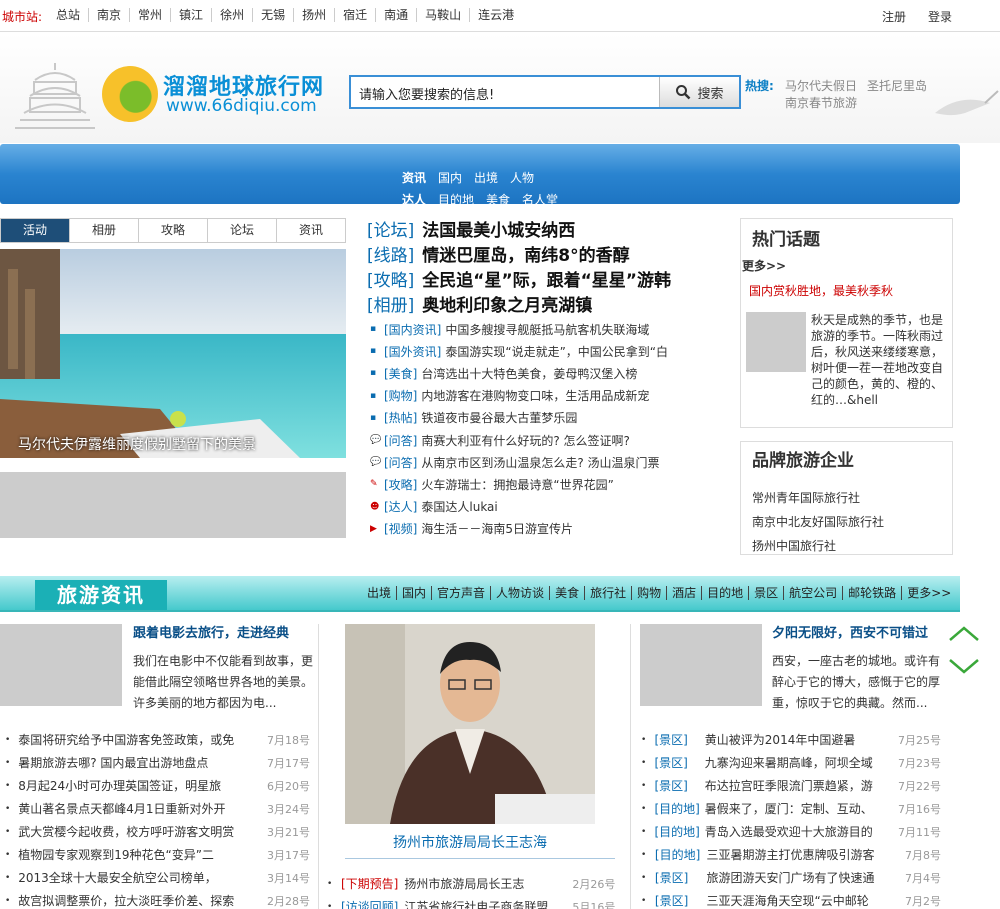 The width and height of the screenshot is (1000, 909). Describe the element at coordinates (288, 901) in the screenshot. I see `item-date: 2月28号` at that location.